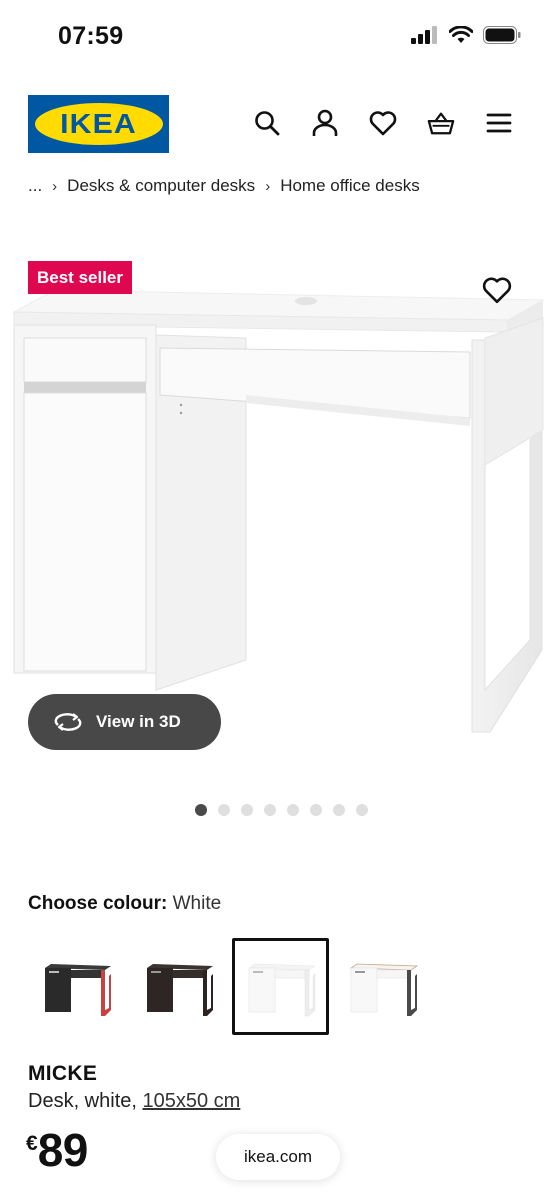  Describe the element at coordinates (278, 1157) in the screenshot. I see `browser-url-pill: ikea.com` at that location.